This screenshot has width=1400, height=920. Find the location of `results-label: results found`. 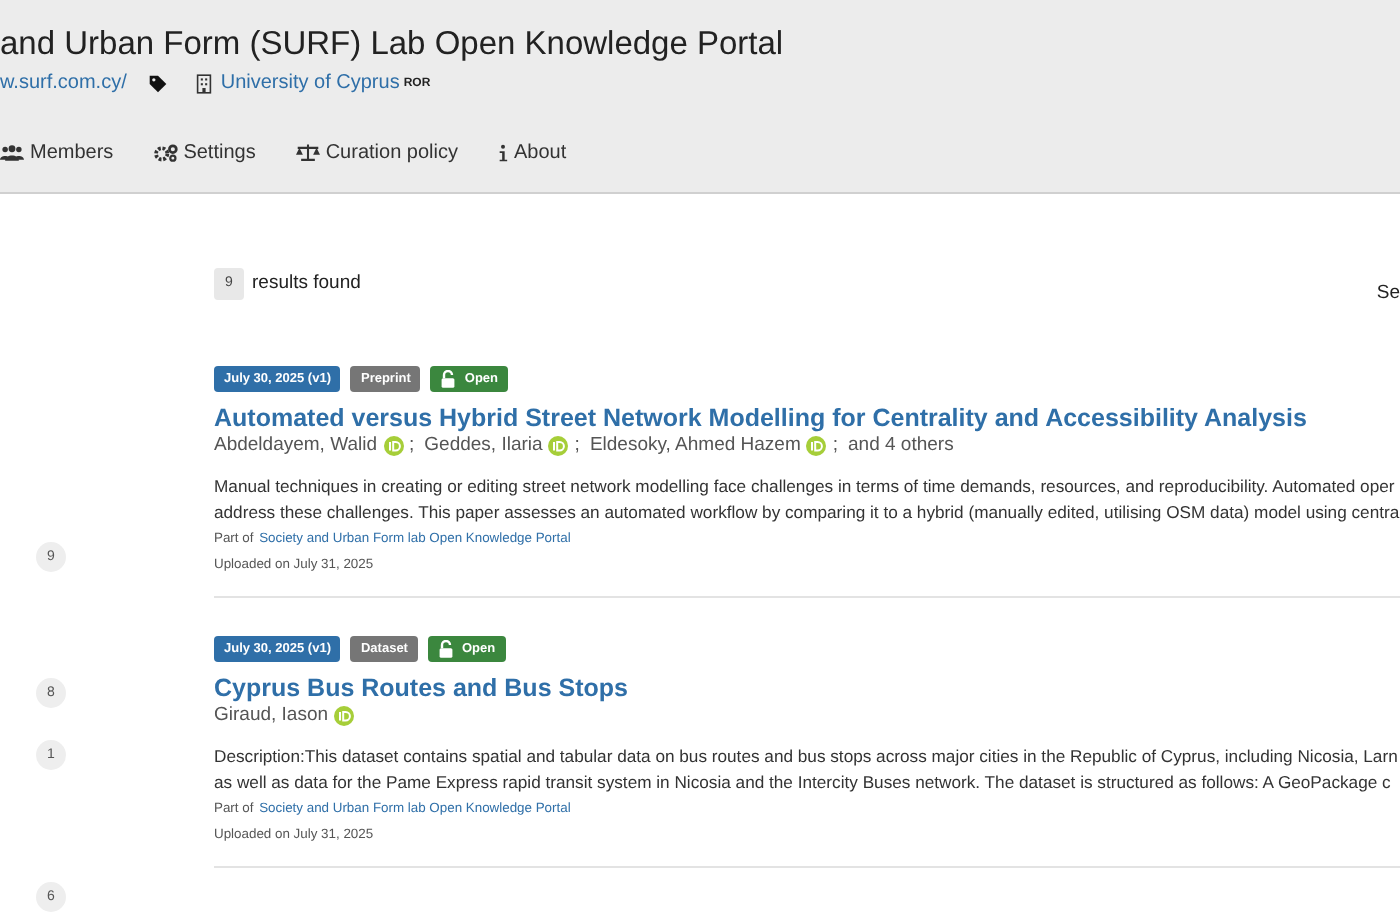

results-label: results found is located at coordinates (306, 283).